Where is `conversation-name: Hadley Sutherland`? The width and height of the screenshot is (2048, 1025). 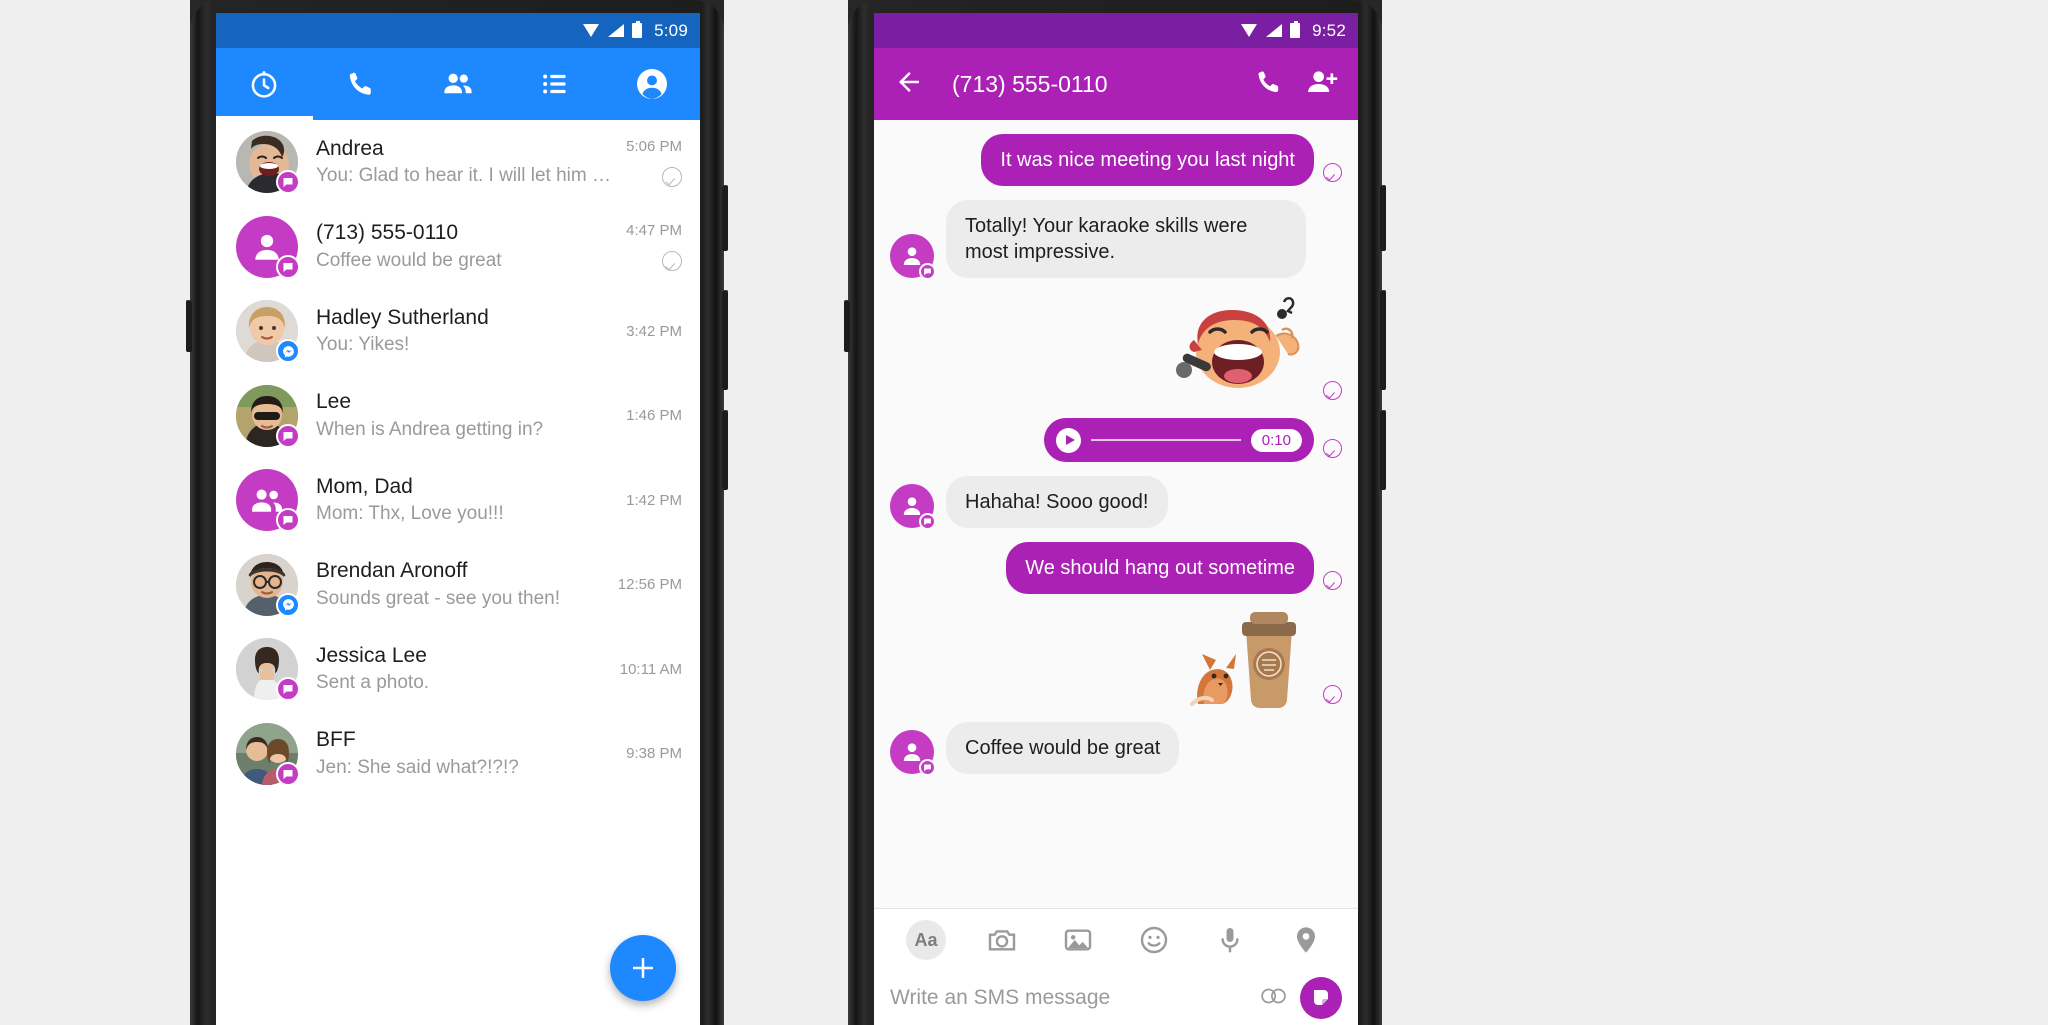 conversation-name: Hadley Sutherland is located at coordinates (402, 317).